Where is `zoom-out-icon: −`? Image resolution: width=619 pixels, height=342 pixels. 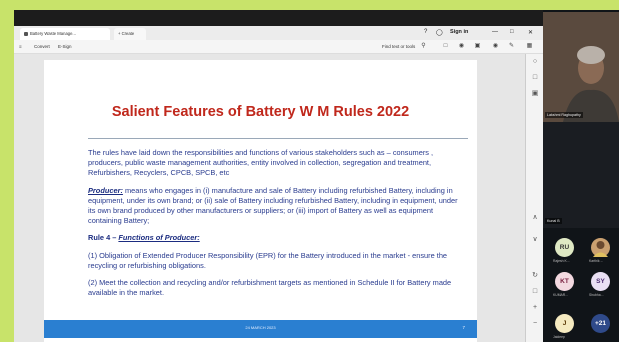 zoom-out-icon: − is located at coordinates (535, 324).